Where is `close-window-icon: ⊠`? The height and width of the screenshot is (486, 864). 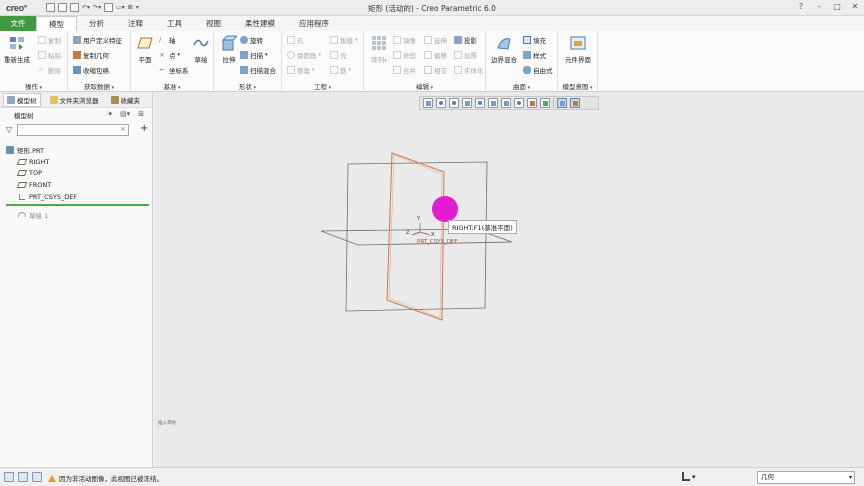 close-window-icon: ⊠ is located at coordinates (130, 7).